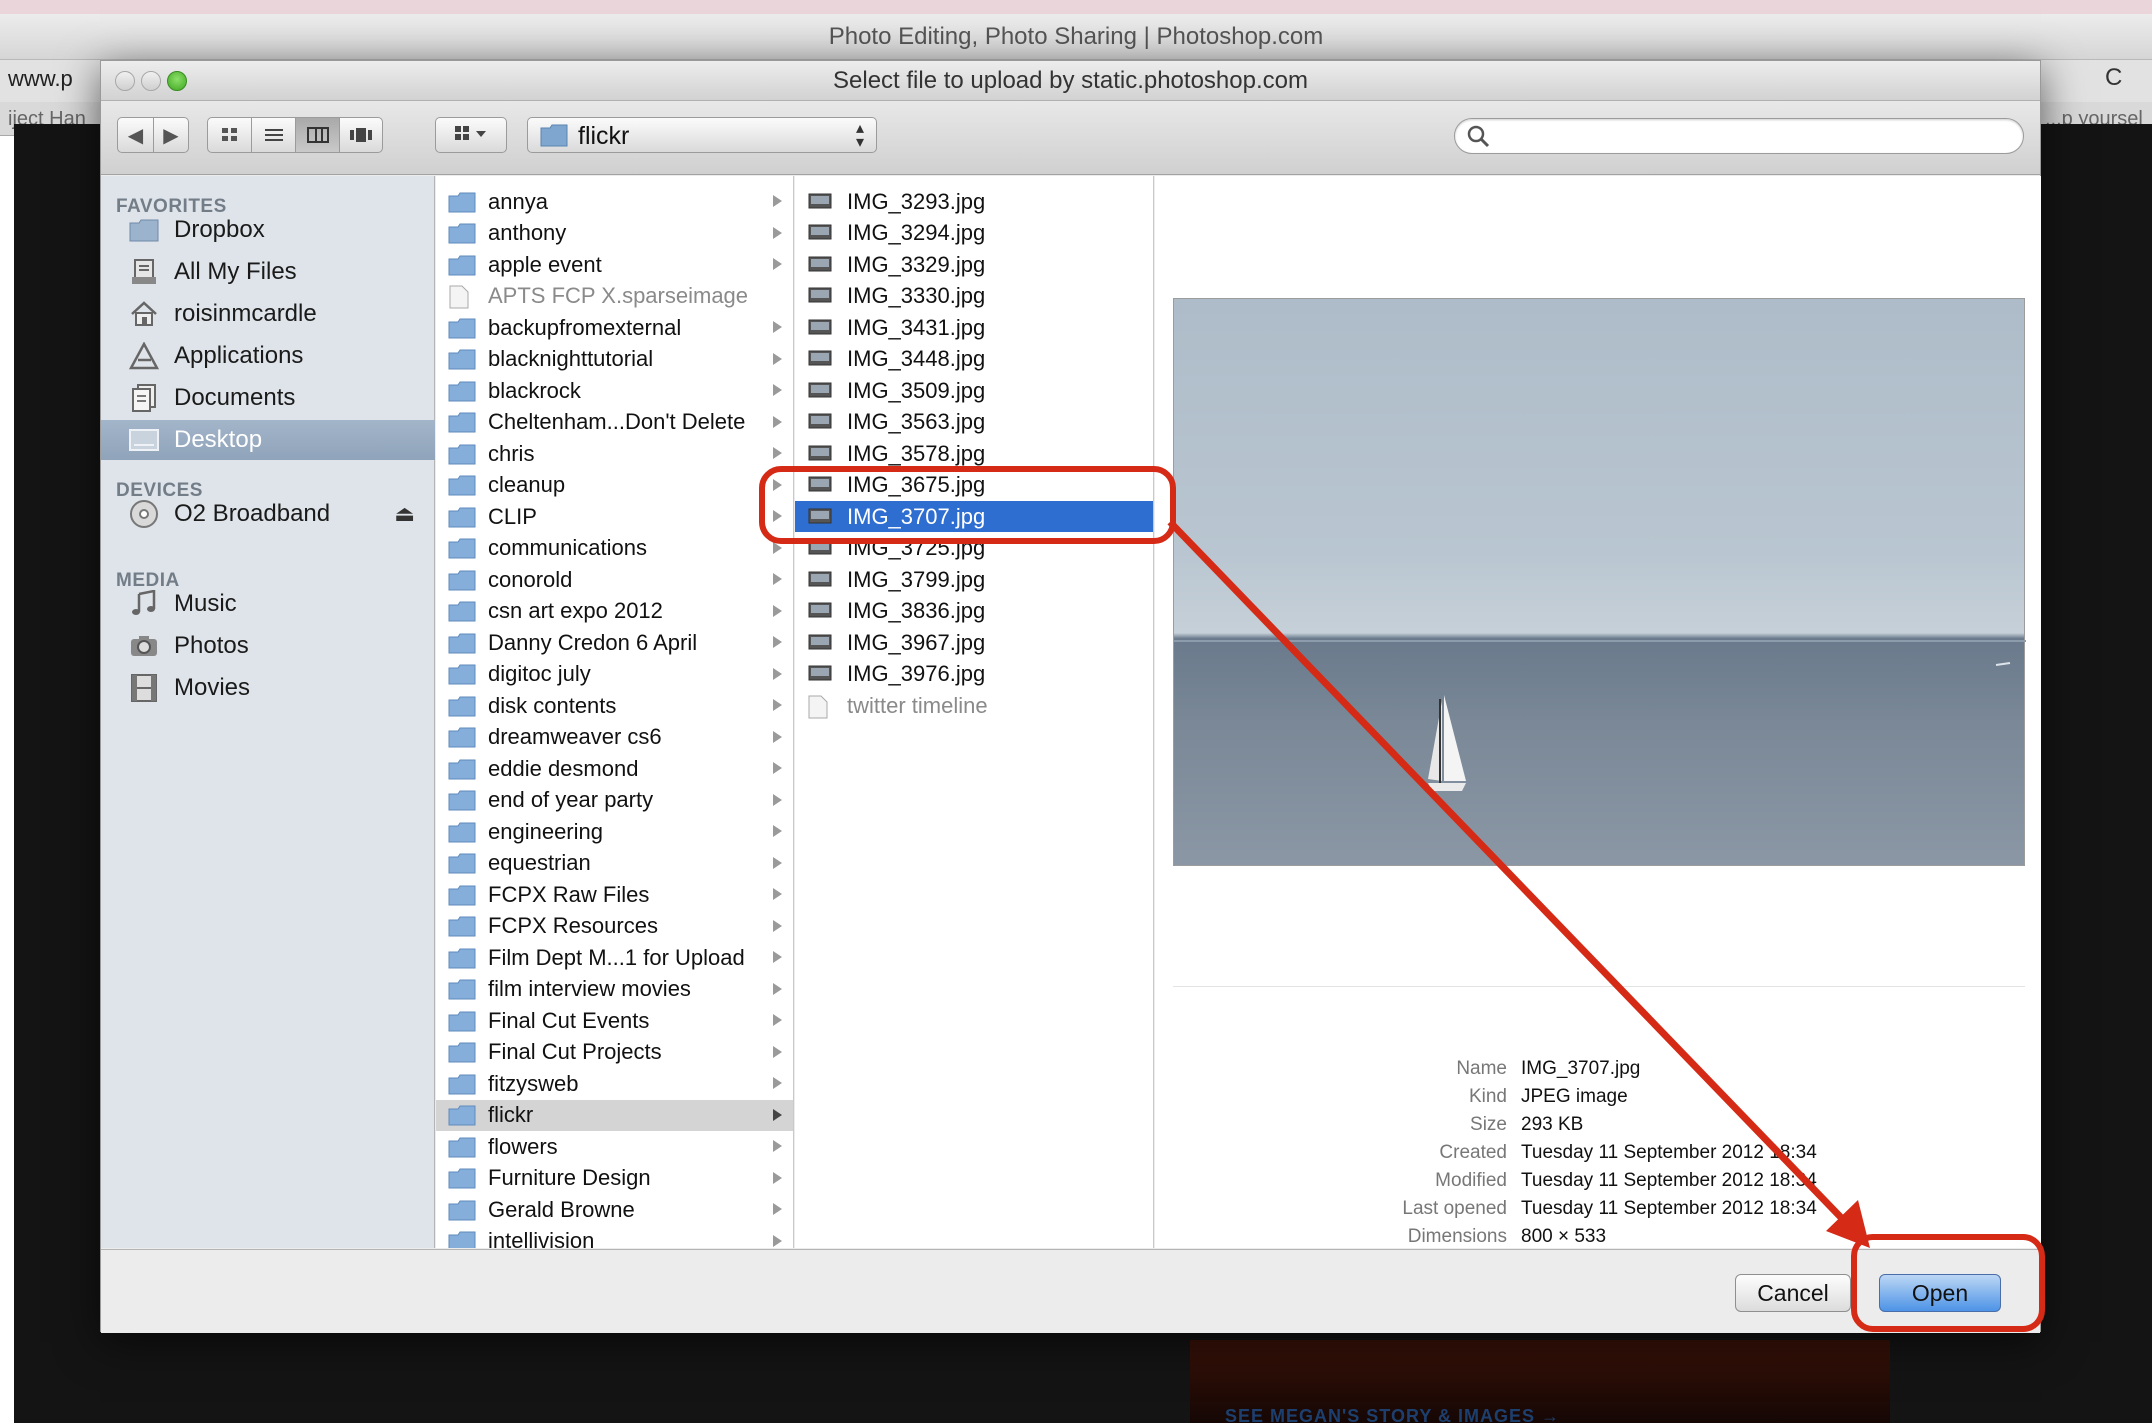  I want to click on browser-url-fragment: www.p, so click(40, 79).